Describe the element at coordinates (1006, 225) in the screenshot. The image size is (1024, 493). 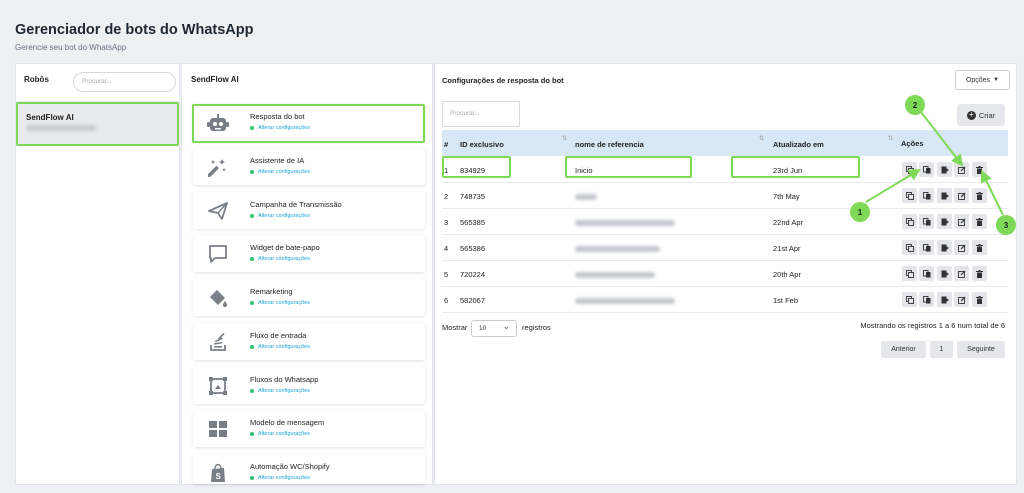
I see `callout-3: 3` at that location.